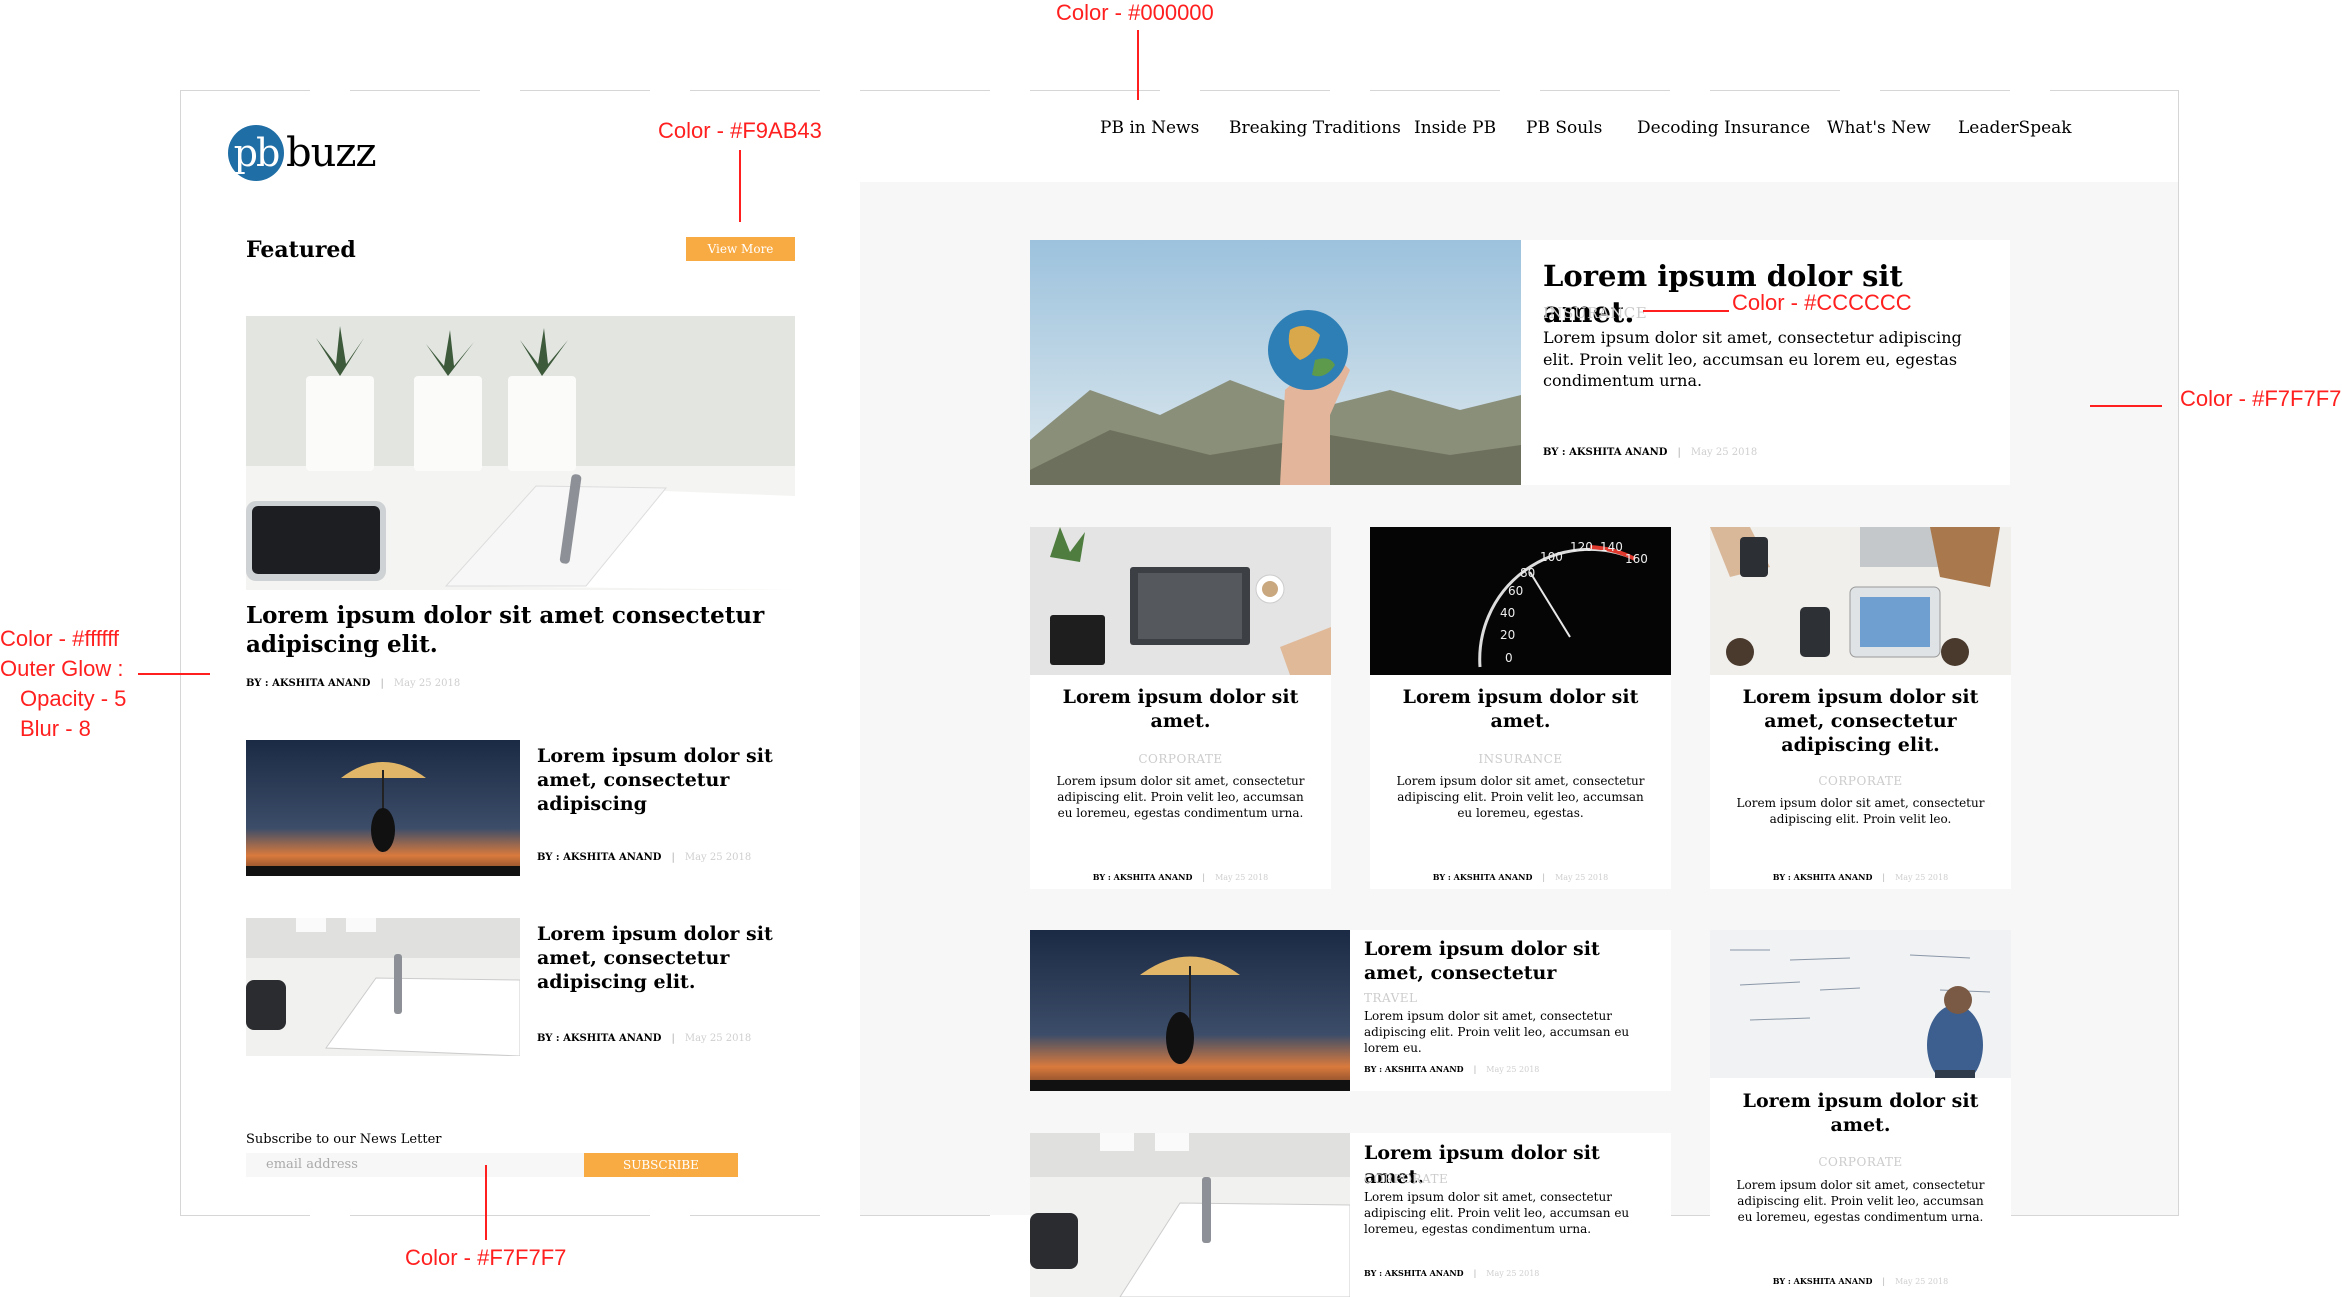 The height and width of the screenshot is (1297, 2342). I want to click on card-3-meta: BY : AKSHITA ANAND | May 25 2018, so click(1860, 877).